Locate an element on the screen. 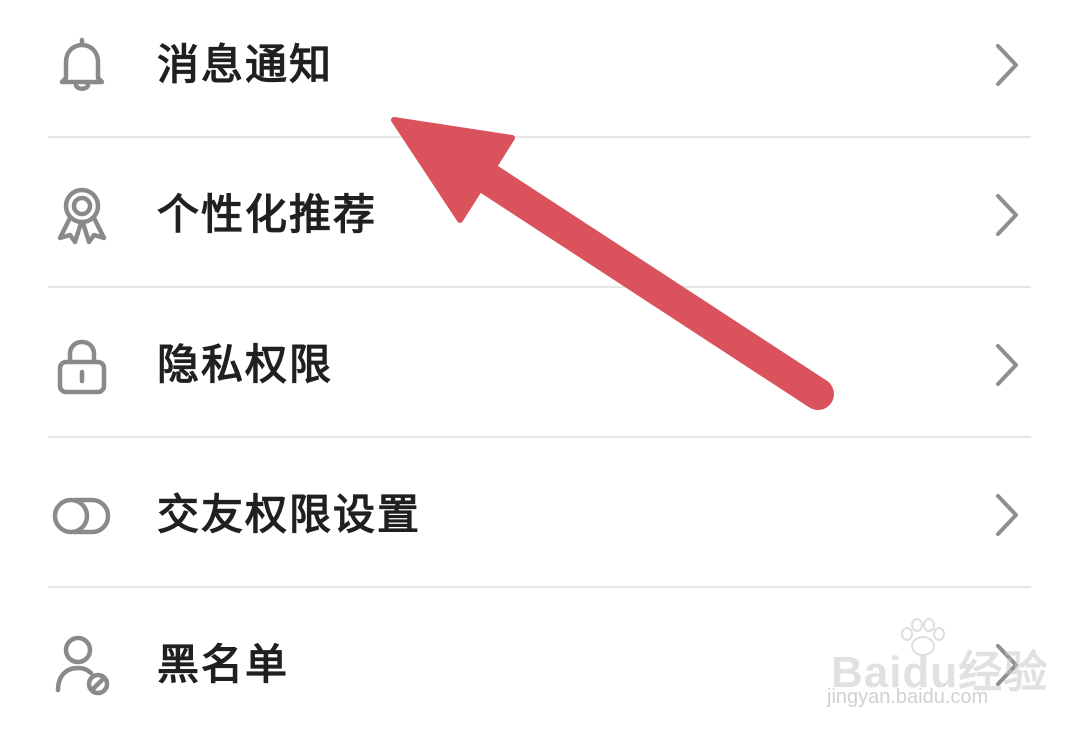 The image size is (1076, 736). toggle-circles-icon is located at coordinates (81, 516).